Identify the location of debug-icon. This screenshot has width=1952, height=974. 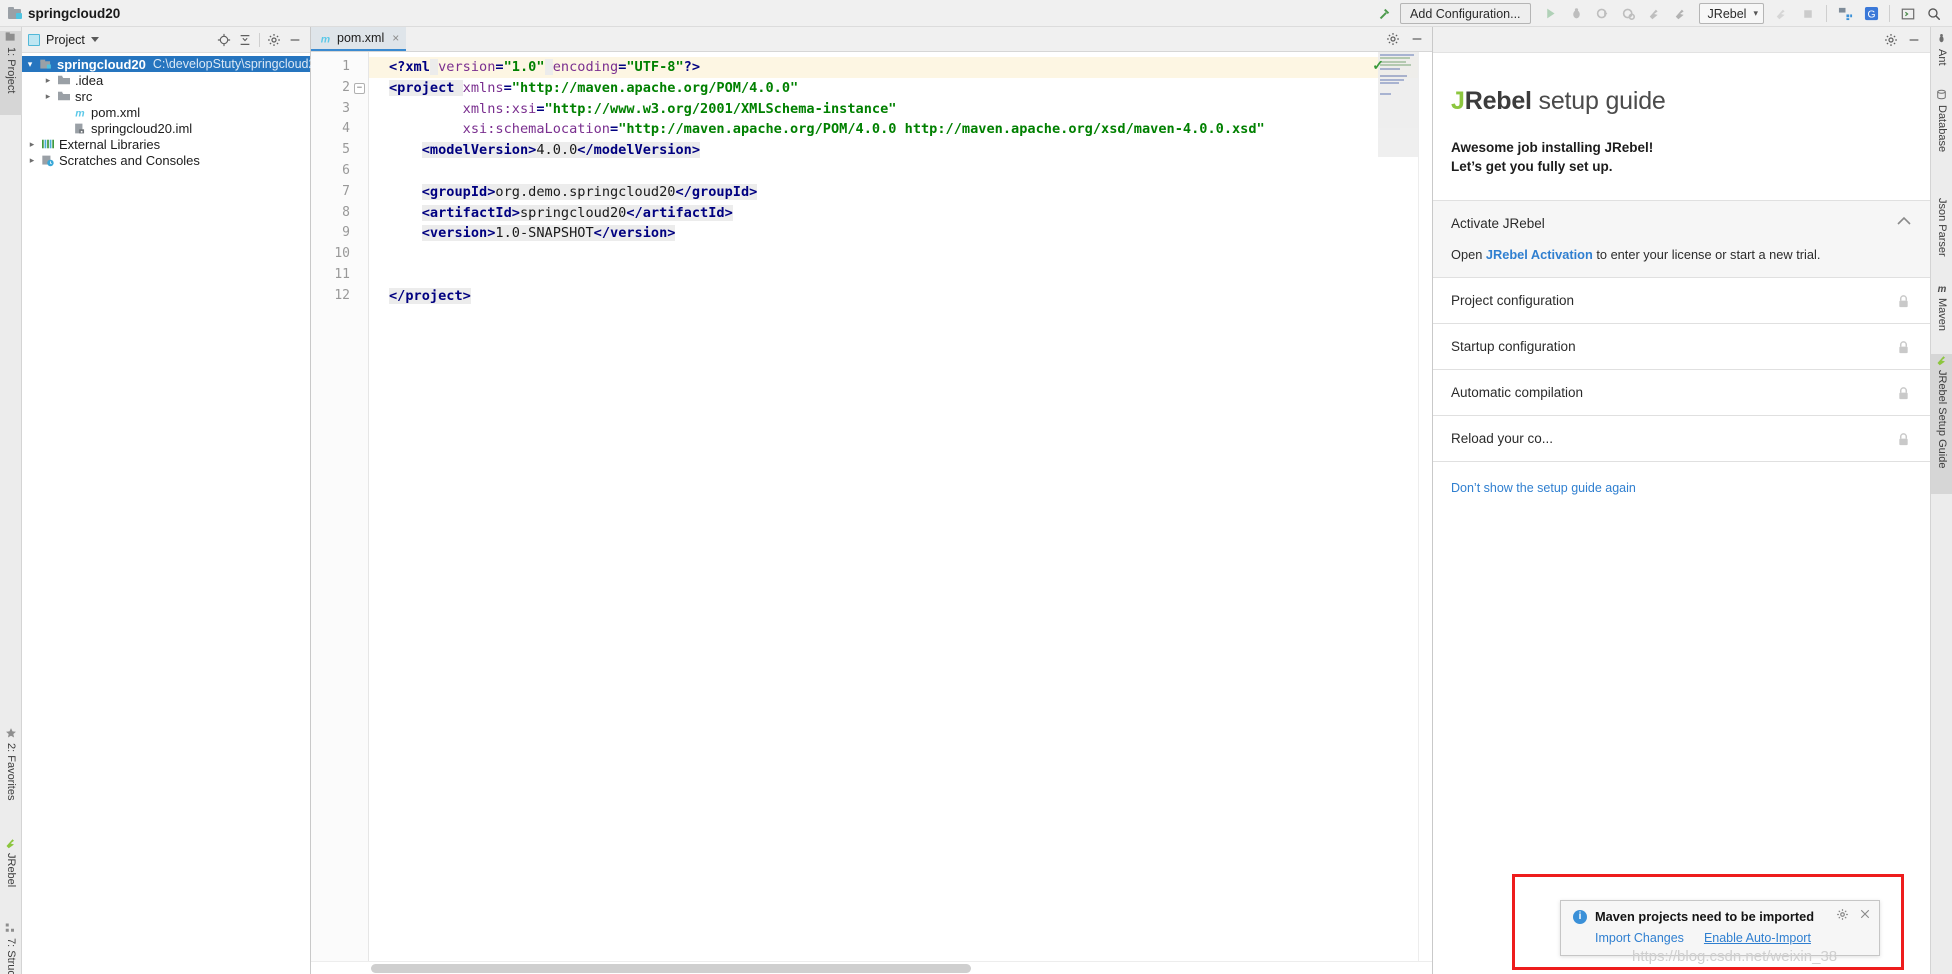
(1577, 14).